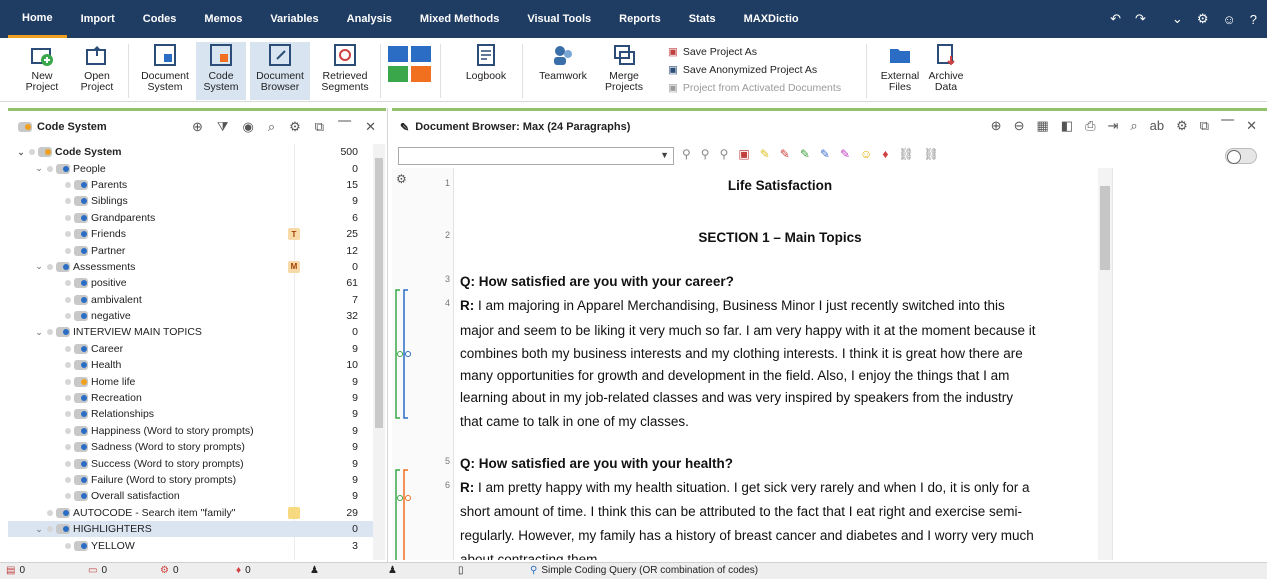  Describe the element at coordinates (1115, 19) in the screenshot. I see `undo-icon: ↶` at that location.